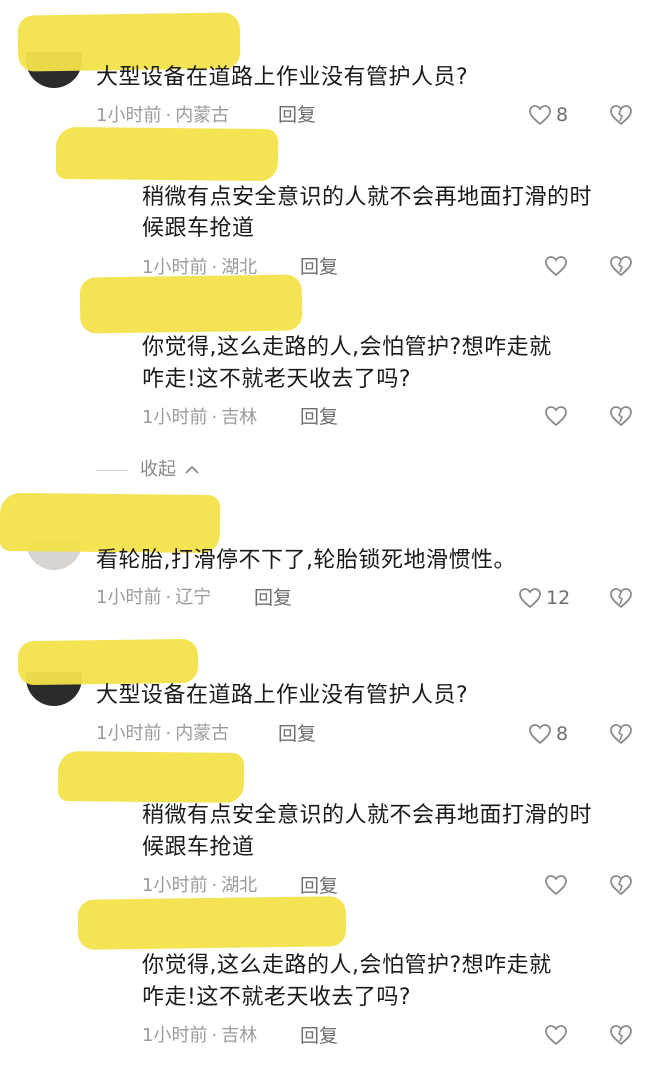 This screenshot has width=660, height=1068. What do you see at coordinates (306, 560) in the screenshot?
I see `comment-text: 看轮胎,打滑停不下了,轮胎锁死地滑惯性。` at bounding box center [306, 560].